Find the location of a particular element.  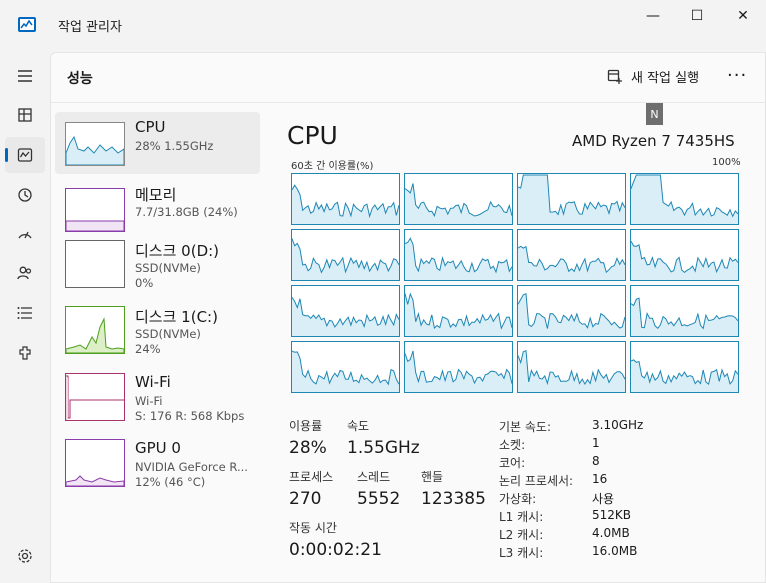

usage-label: 이용률 is located at coordinates (306, 426).